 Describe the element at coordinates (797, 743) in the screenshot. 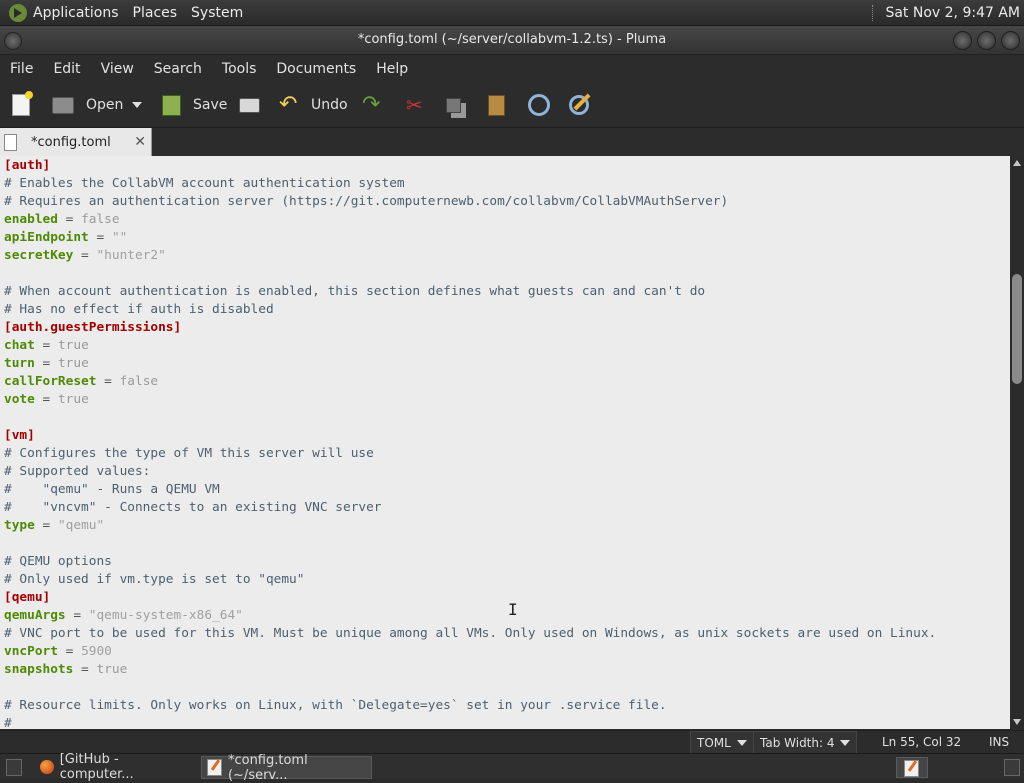

I see `tab-width-label: Tab Width: 4` at that location.